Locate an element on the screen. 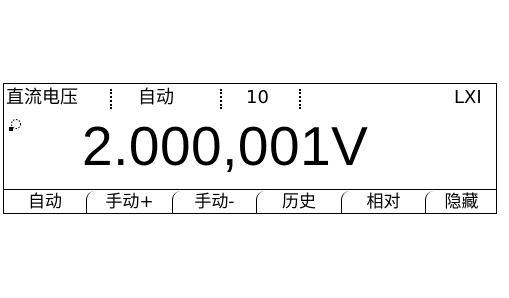 The image size is (509, 298). interface-label: LXI is located at coordinates (468, 97).